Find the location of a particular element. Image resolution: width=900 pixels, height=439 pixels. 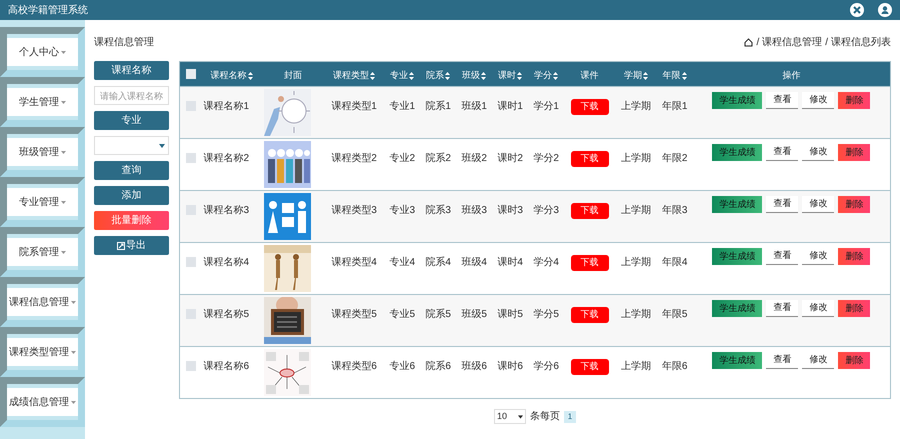

years: 年限4 is located at coordinates (675, 262).